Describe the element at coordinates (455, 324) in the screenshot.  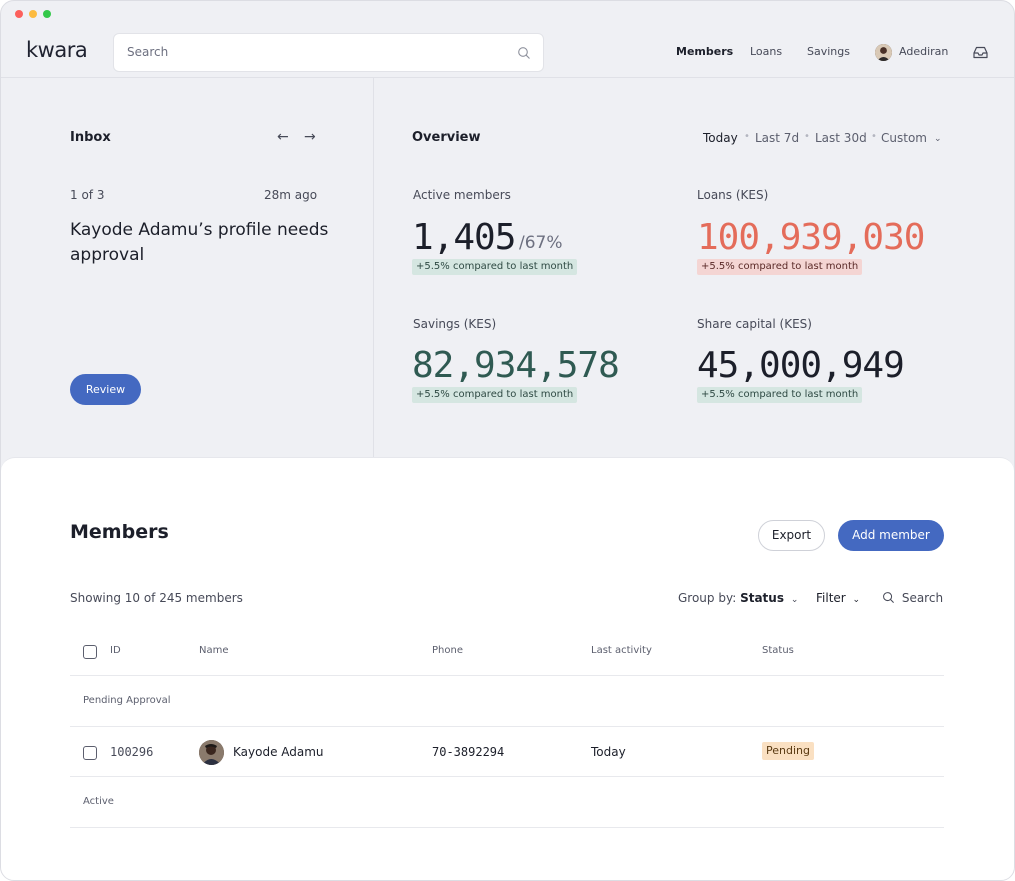
I see `stat-label-savings: Savings (KES)` at that location.